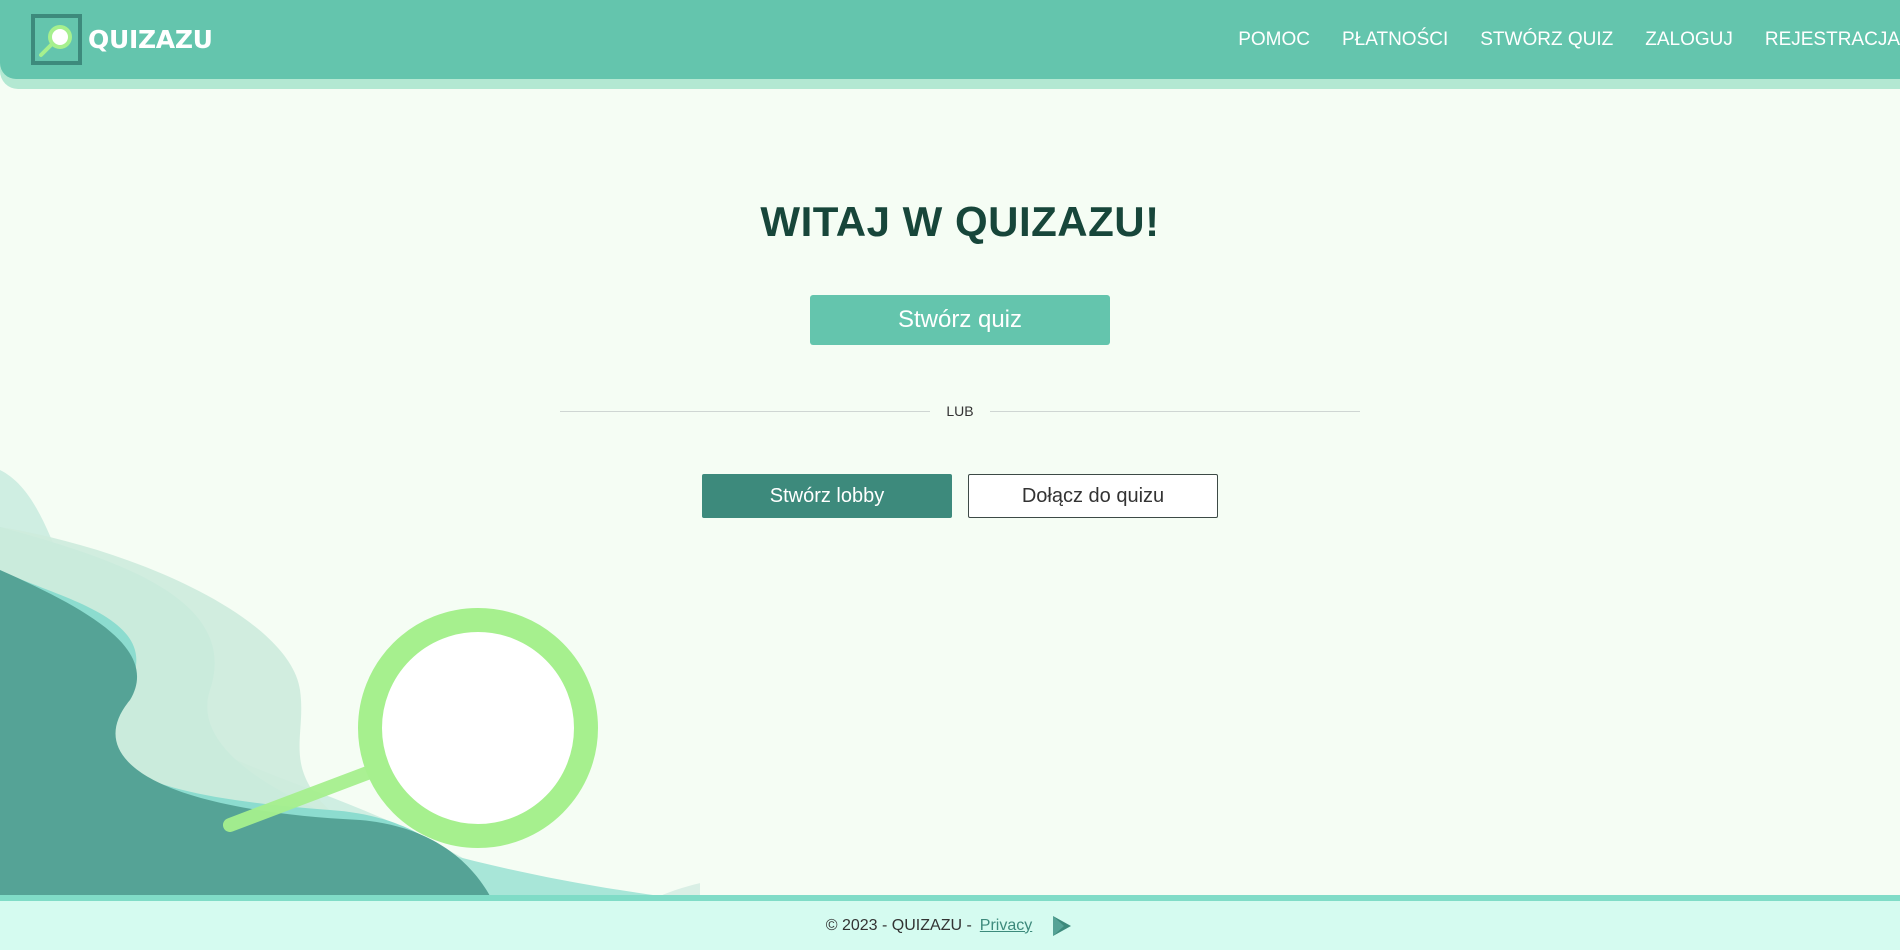  I want to click on nav-item-login: ZALOGUJ, so click(1689, 40).